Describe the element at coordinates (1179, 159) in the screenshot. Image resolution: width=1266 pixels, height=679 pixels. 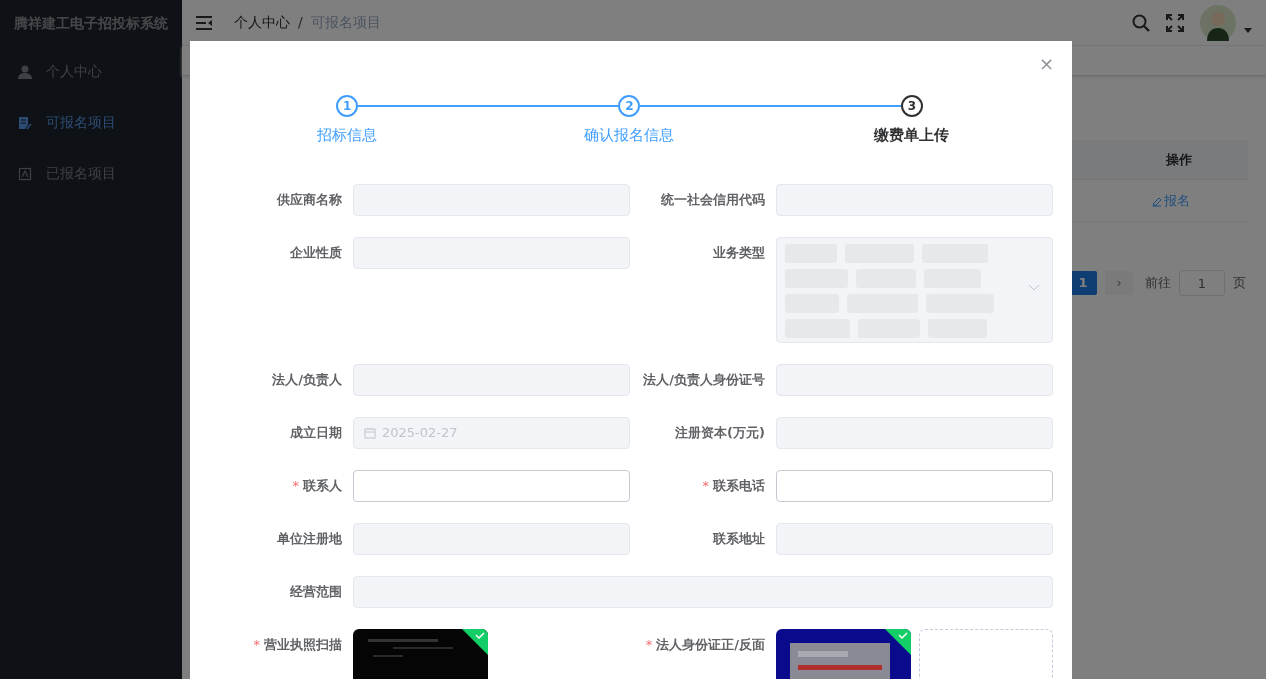
I see `column-header: 操作` at that location.